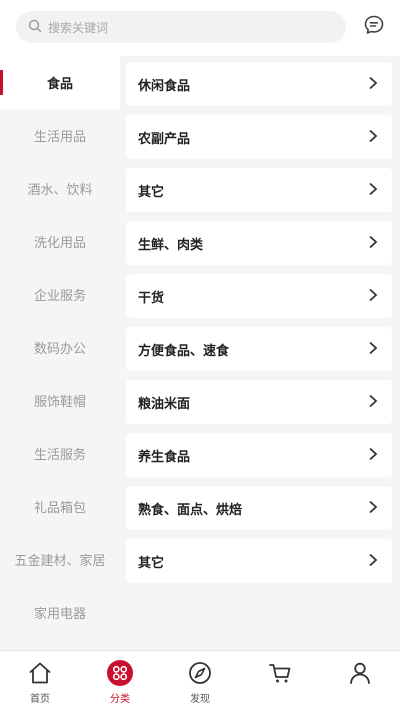 Image resolution: width=400 pixels, height=710 pixels. I want to click on sidebar-item-digital-office: 数码办公, so click(60, 347).